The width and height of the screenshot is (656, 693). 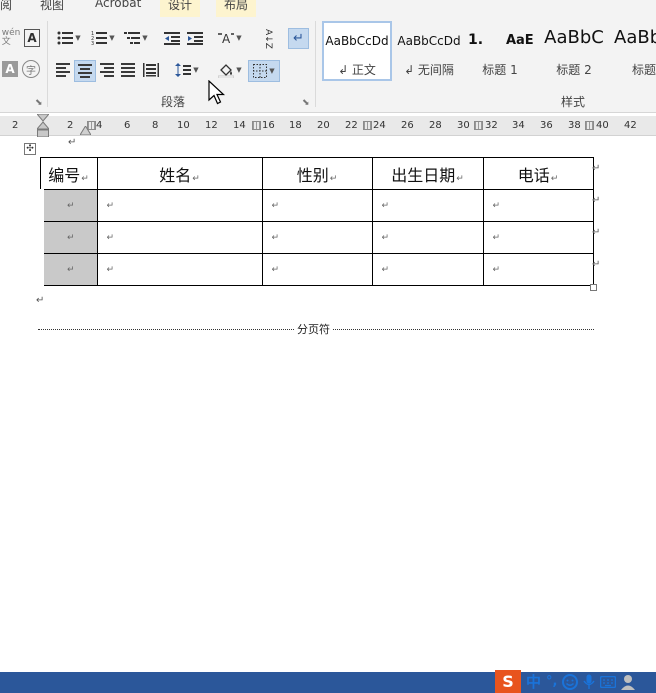 I want to click on tab-view: 视图, so click(x=52, y=6).